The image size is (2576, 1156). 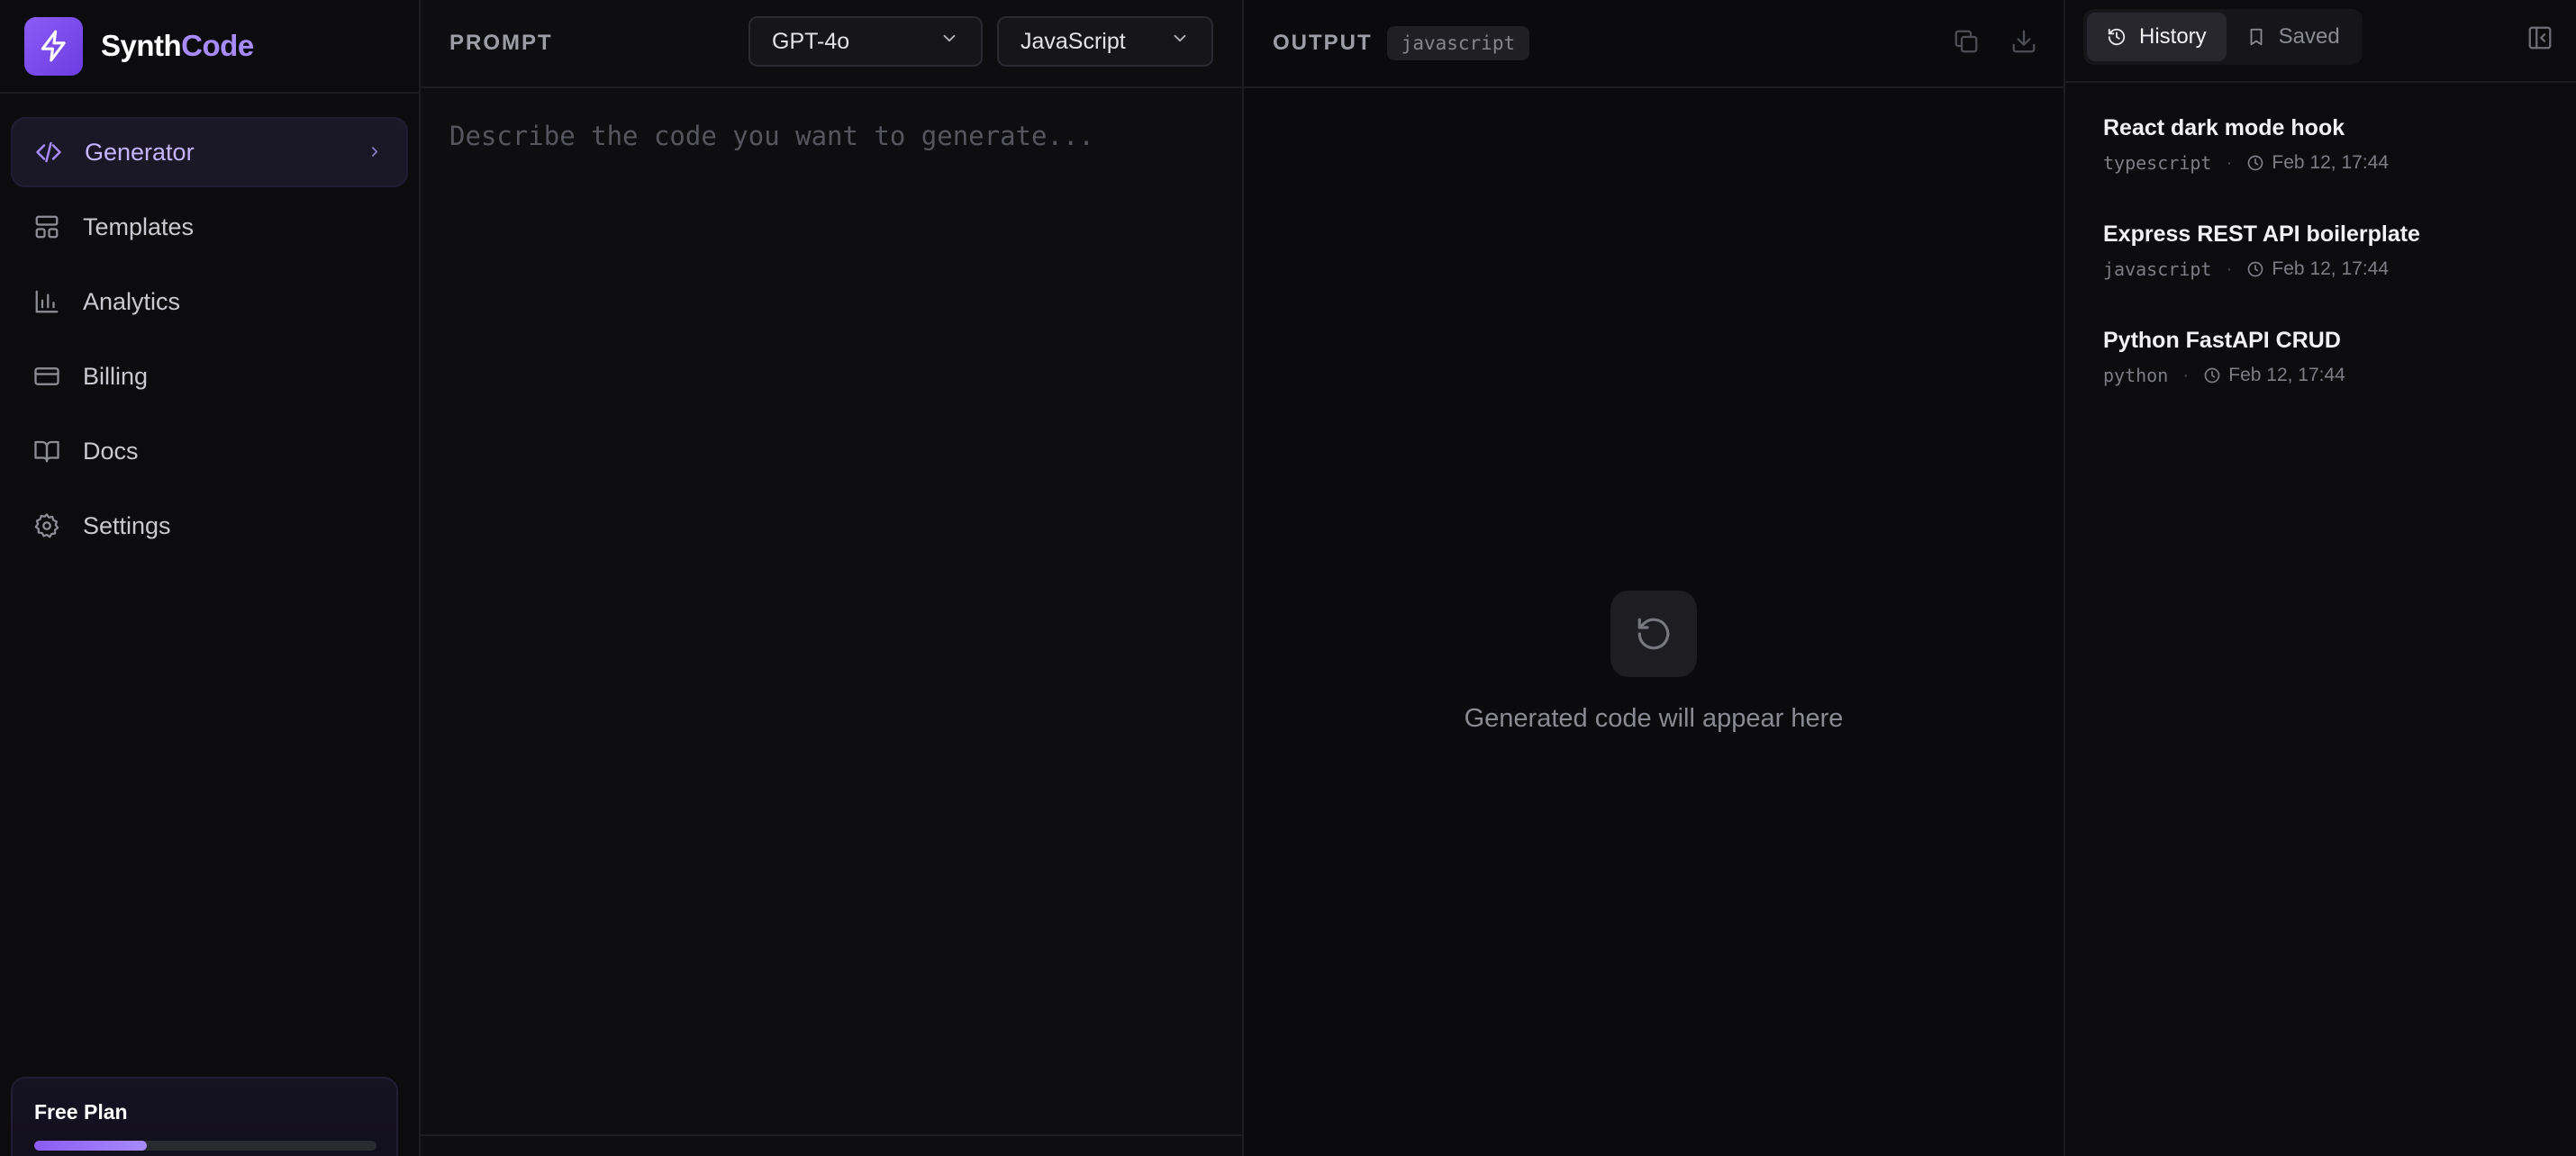 What do you see at coordinates (47, 525) in the screenshot?
I see `gear-icon` at bounding box center [47, 525].